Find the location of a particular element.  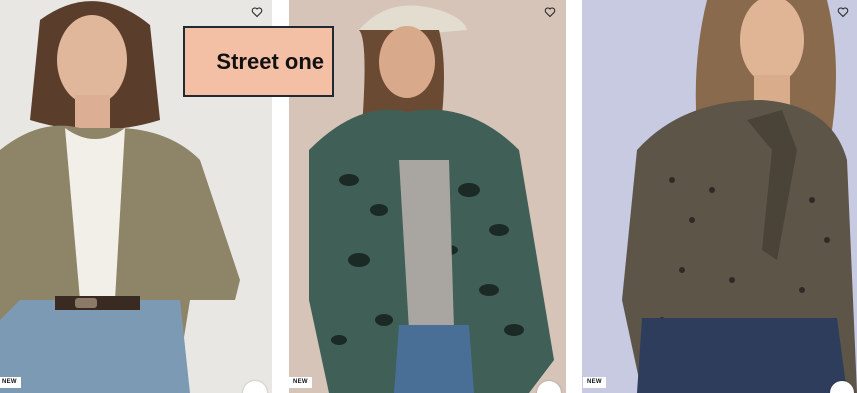

brand-label-box: Street one is located at coordinates (258, 61).